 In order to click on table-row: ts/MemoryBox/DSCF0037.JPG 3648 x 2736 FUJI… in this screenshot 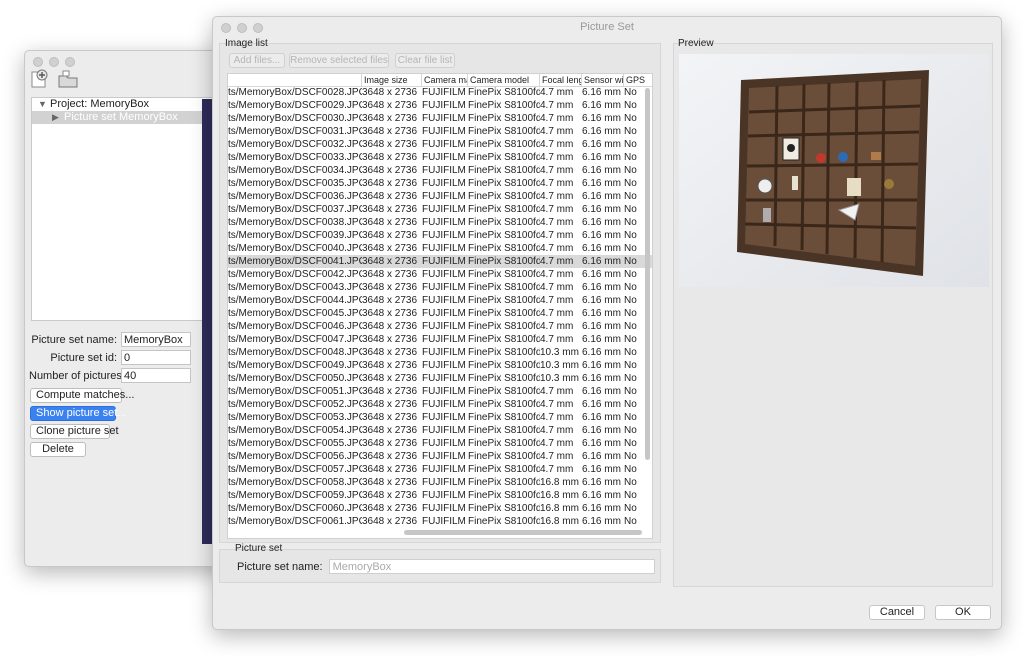, I will do `click(440, 209)`.